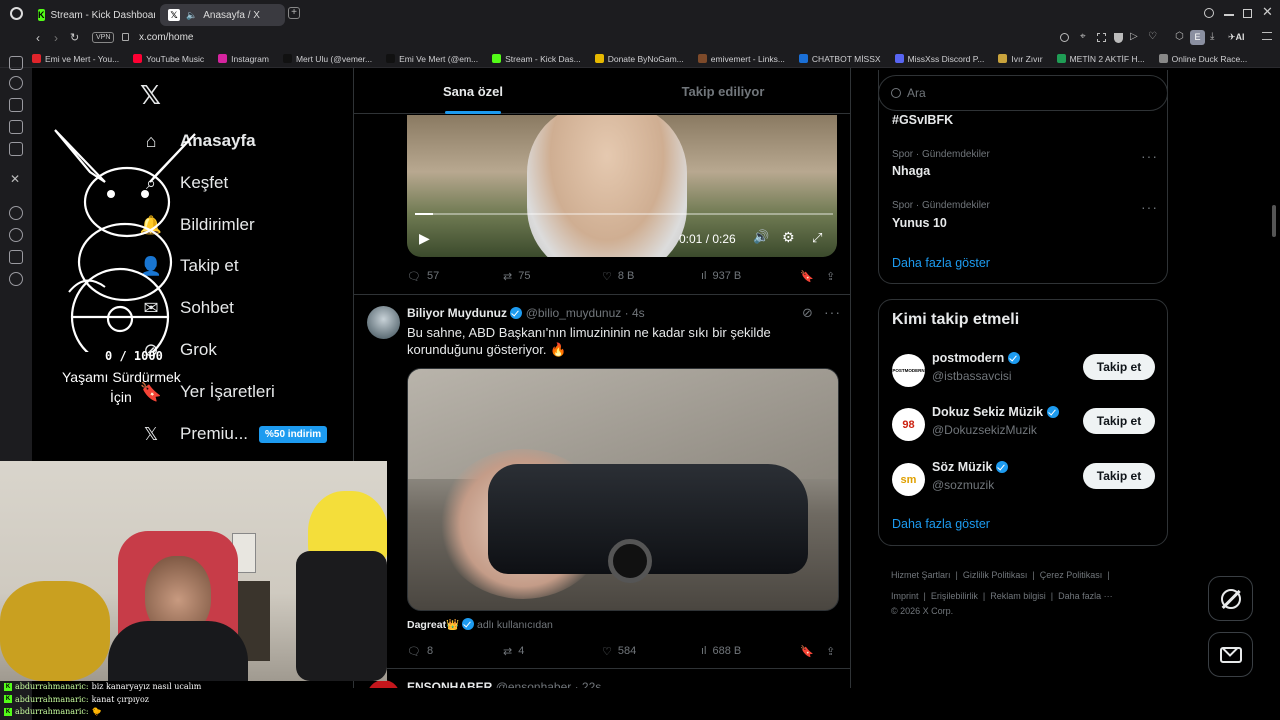  Describe the element at coordinates (970, 467) in the screenshot. I see `suggestion-name-row: Söz Müzik` at that location.